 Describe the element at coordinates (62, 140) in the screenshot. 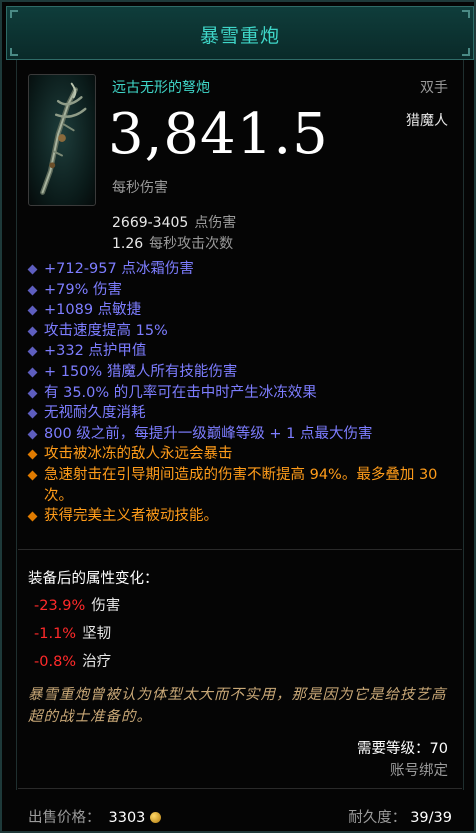

I see `crossbow-icon` at that location.